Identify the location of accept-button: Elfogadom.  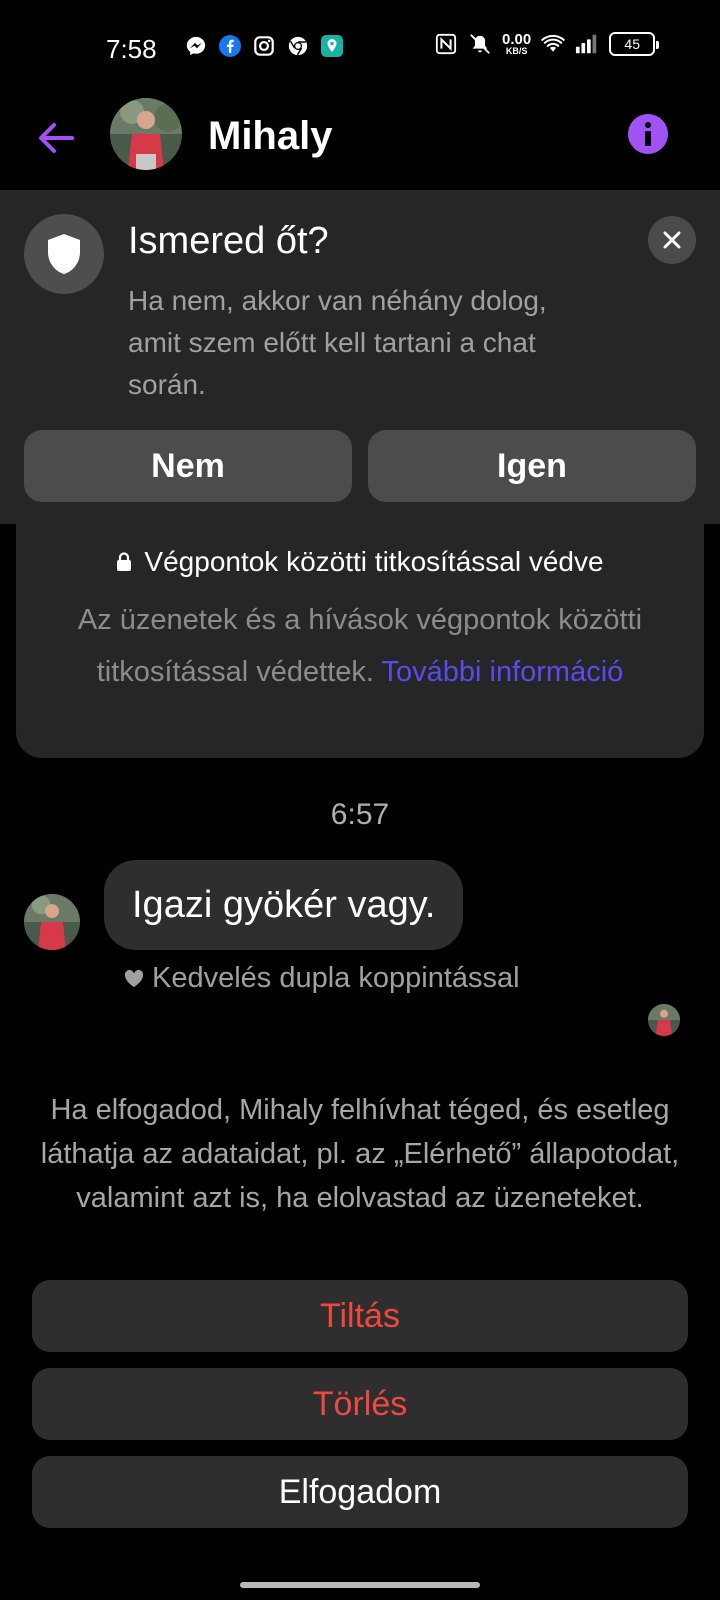
(360, 1492).